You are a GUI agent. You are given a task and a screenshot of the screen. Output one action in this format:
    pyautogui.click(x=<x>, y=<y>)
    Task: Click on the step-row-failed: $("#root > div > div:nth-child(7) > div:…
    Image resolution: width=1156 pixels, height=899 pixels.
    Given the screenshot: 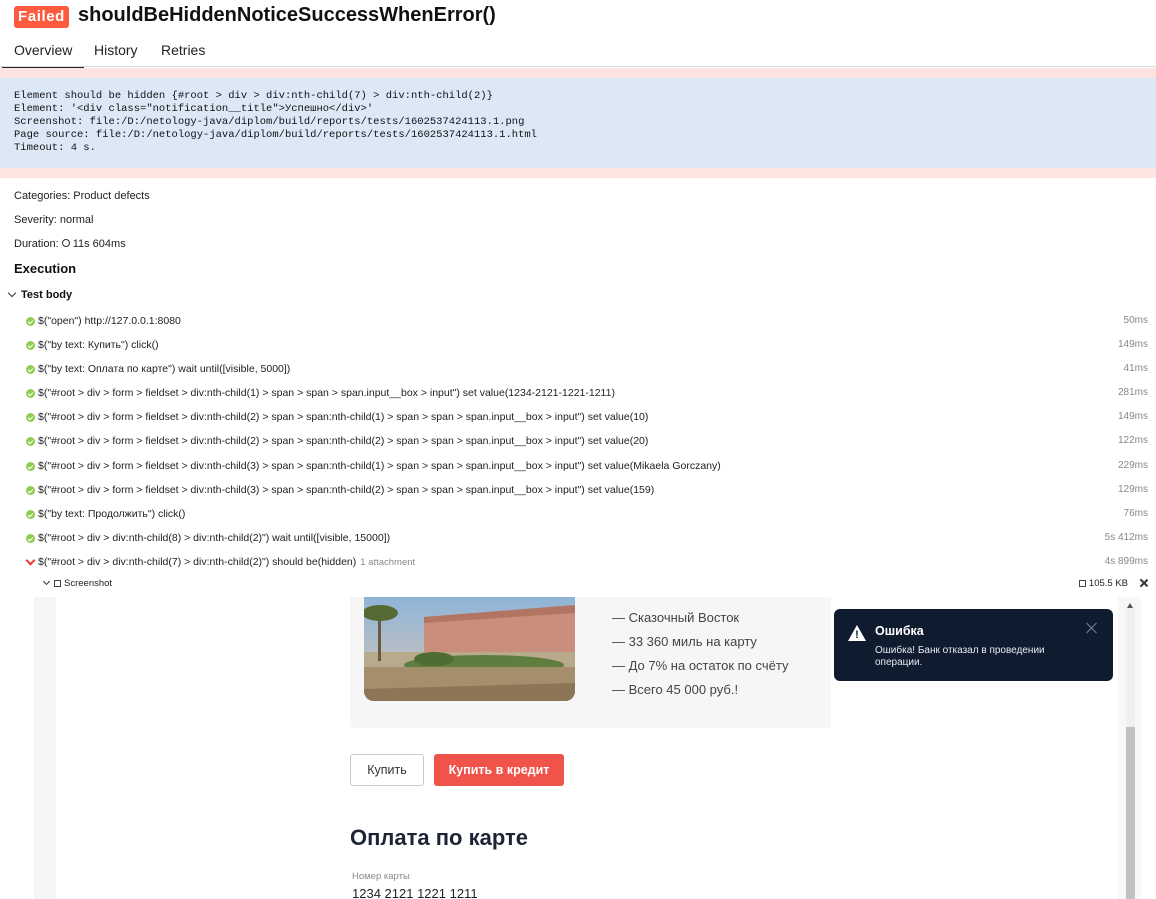 What is the action you would take?
    pyautogui.click(x=587, y=565)
    